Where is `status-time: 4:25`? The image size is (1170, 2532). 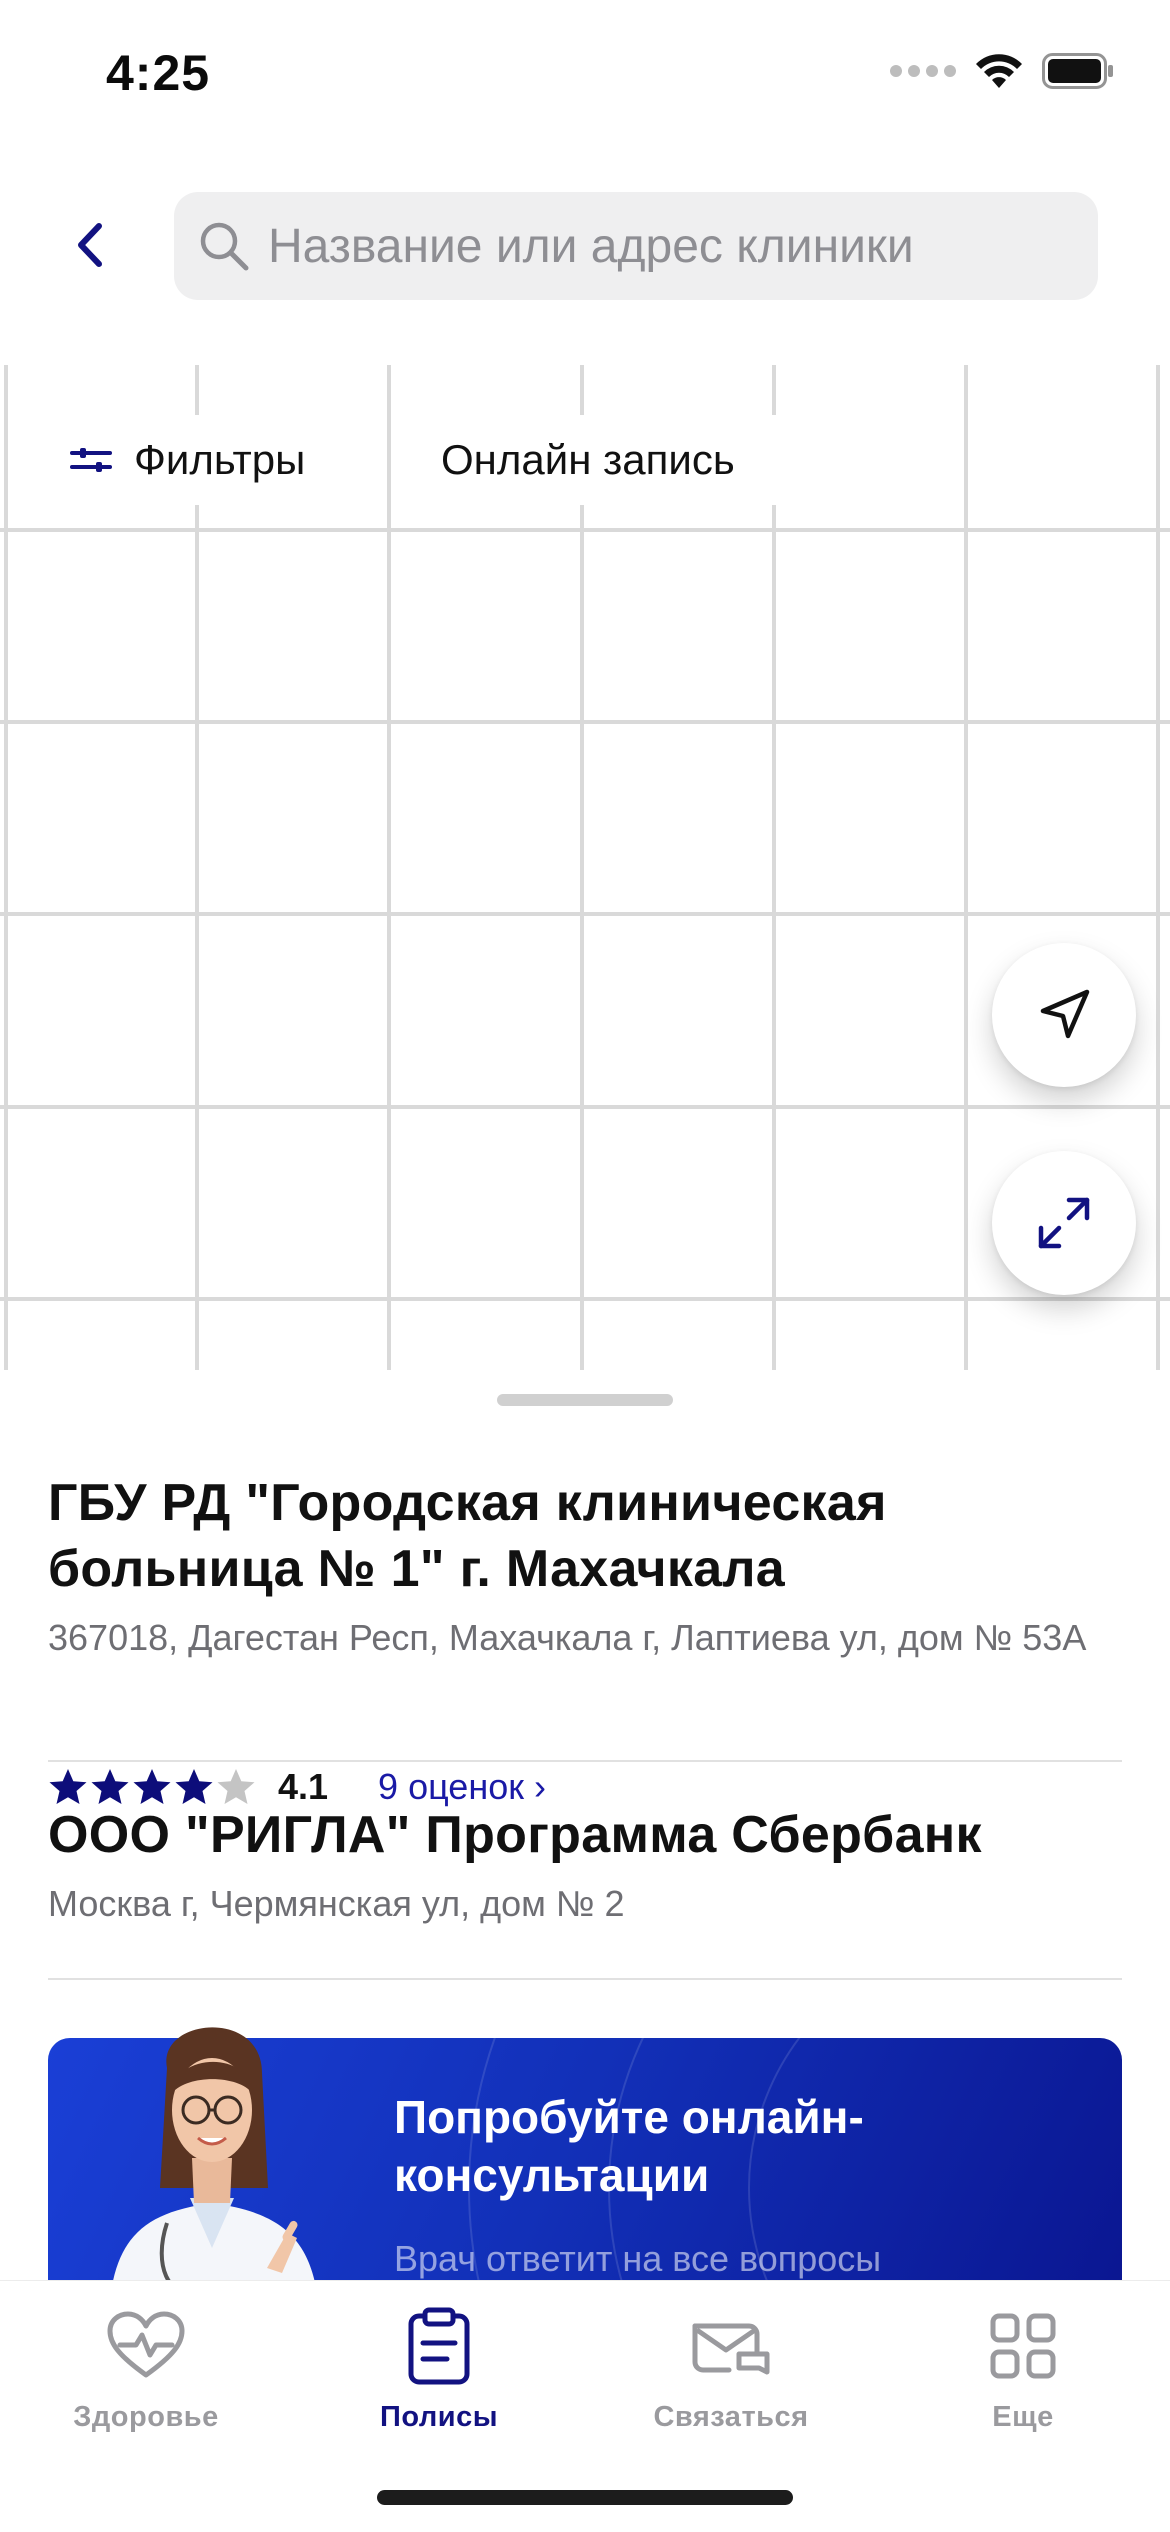
status-time: 4:25 is located at coordinates (158, 73).